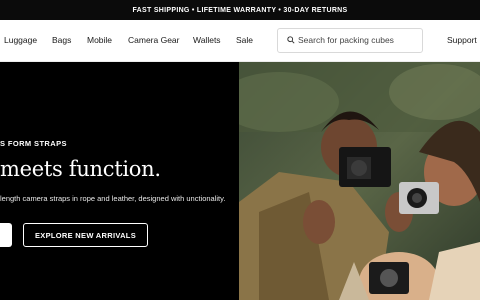 Image resolution: width=480 pixels, height=300 pixels. I want to click on search-placeholder: Search for packing cubes, so click(346, 40).